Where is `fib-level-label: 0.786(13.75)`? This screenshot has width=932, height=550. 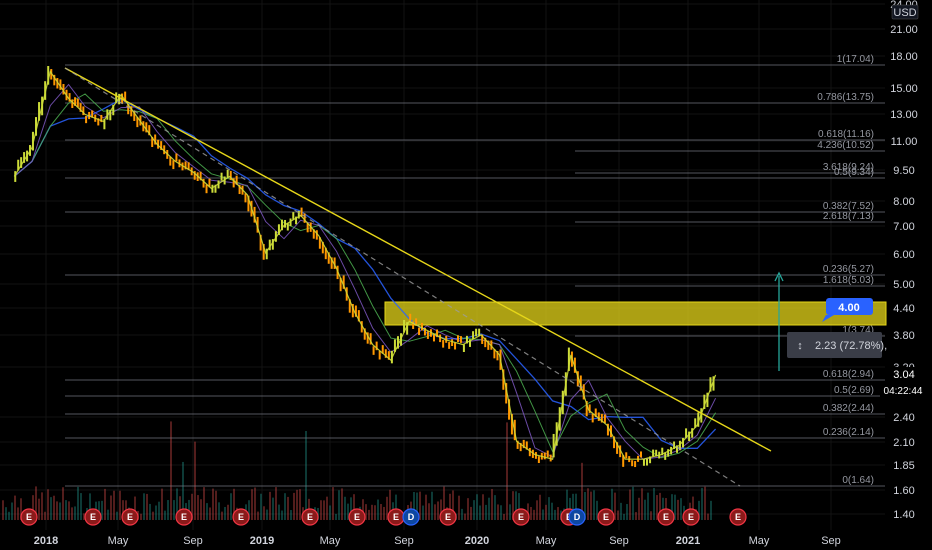
fib-level-label: 0.786(13.75) is located at coordinates (845, 97).